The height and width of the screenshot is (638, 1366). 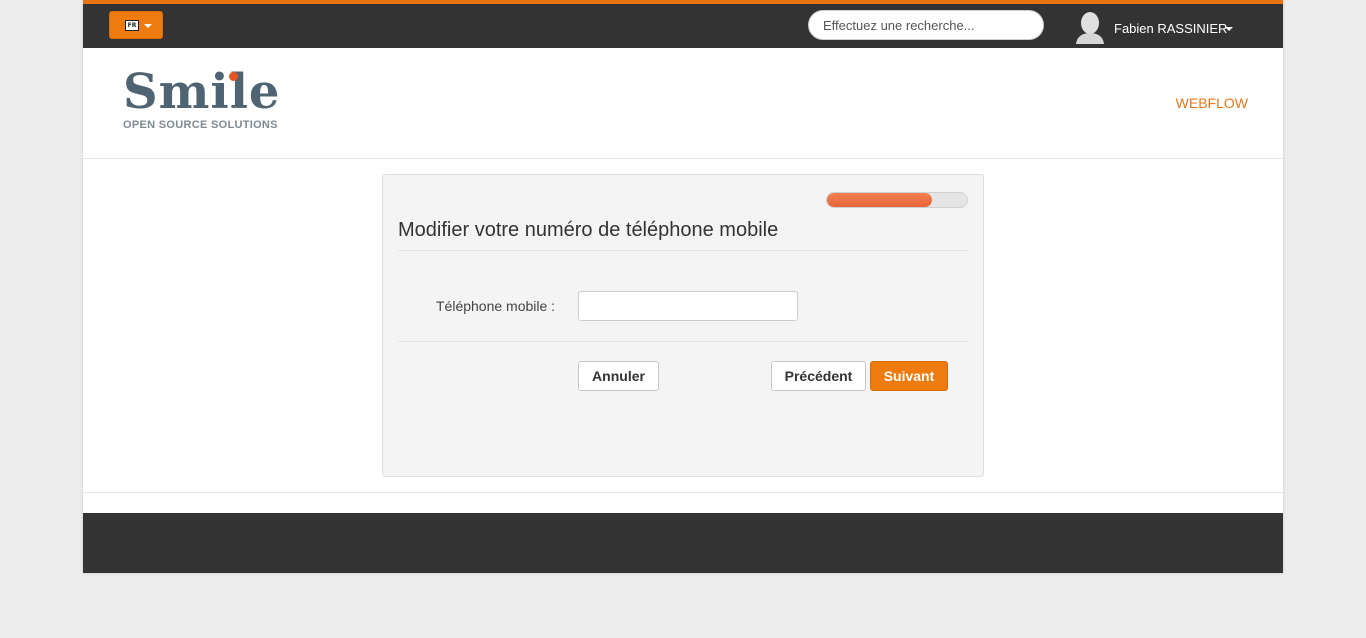 I want to click on user-menu: Fabien RASSINIER, so click(x=1158, y=27).